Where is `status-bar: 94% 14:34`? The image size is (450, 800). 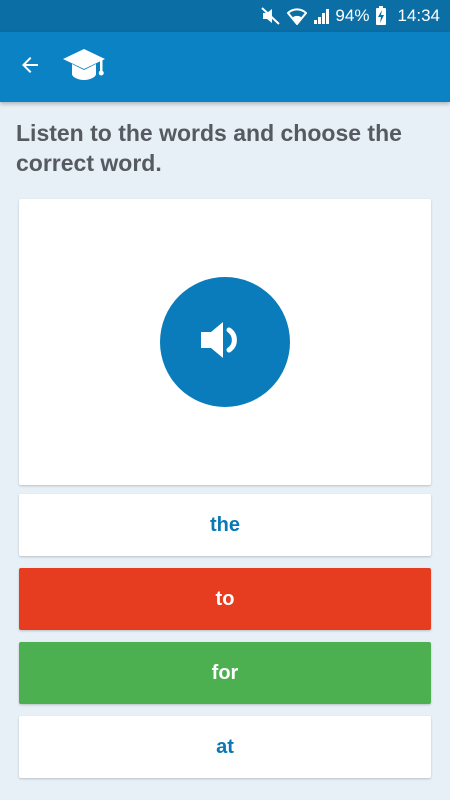
status-bar: 94% 14:34 is located at coordinates (225, 16).